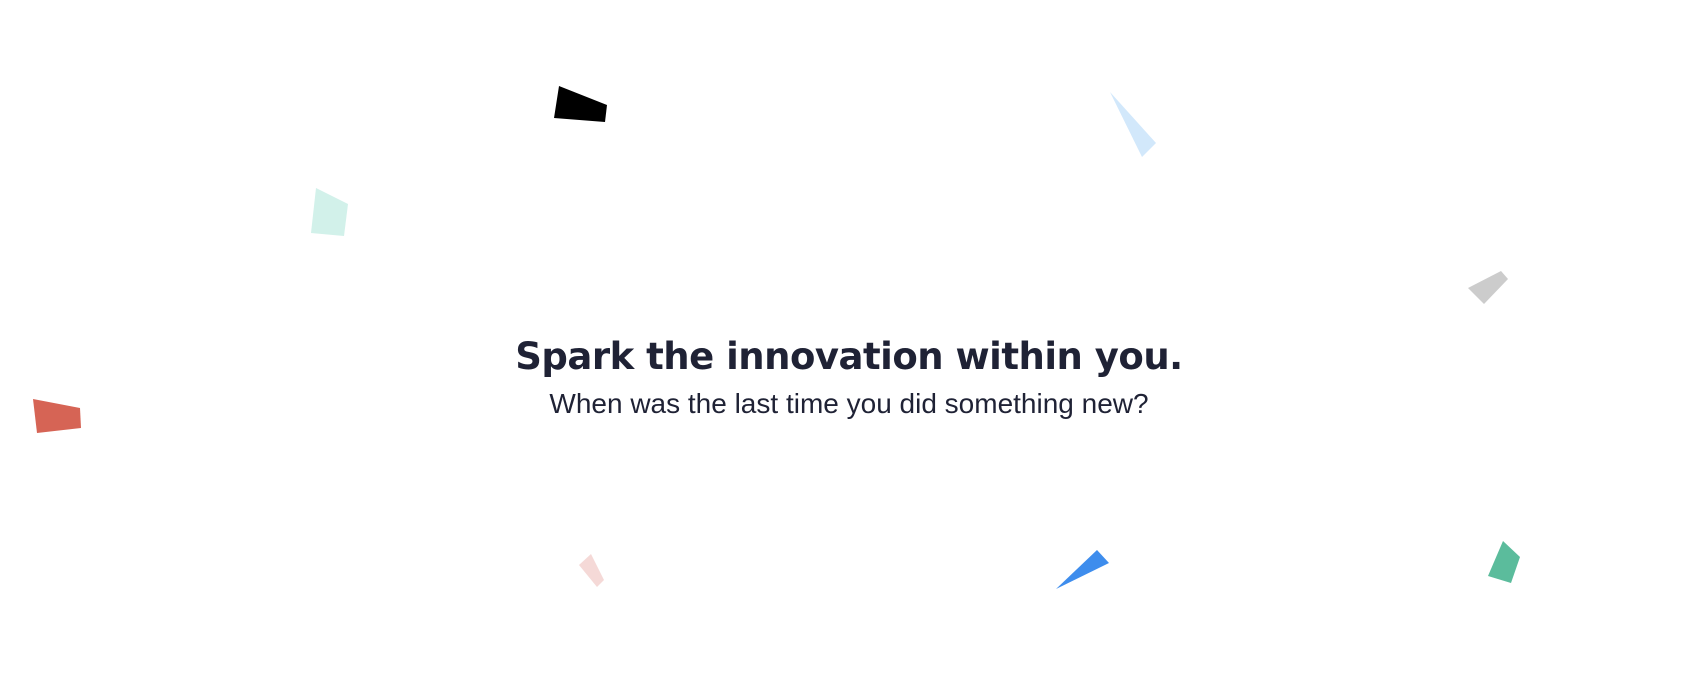 This screenshot has height=692, width=1698. What do you see at coordinates (580, 104) in the screenshot?
I see `confetti-piece-black` at bounding box center [580, 104].